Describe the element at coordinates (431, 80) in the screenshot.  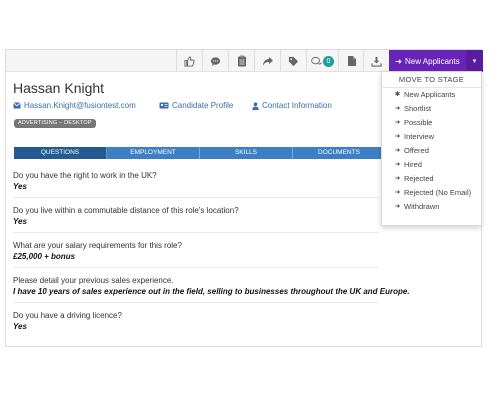
I see `menu-header: MOVE TO STAGE` at that location.